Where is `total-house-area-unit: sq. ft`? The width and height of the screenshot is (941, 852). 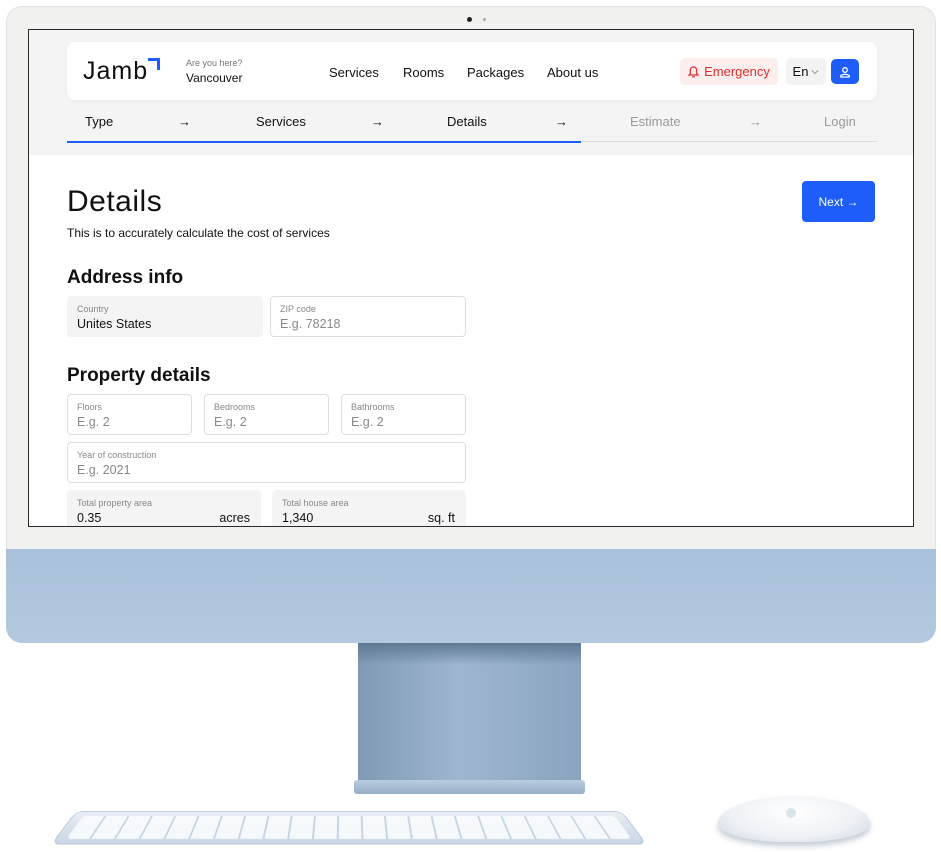 total-house-area-unit: sq. ft is located at coordinates (441, 518).